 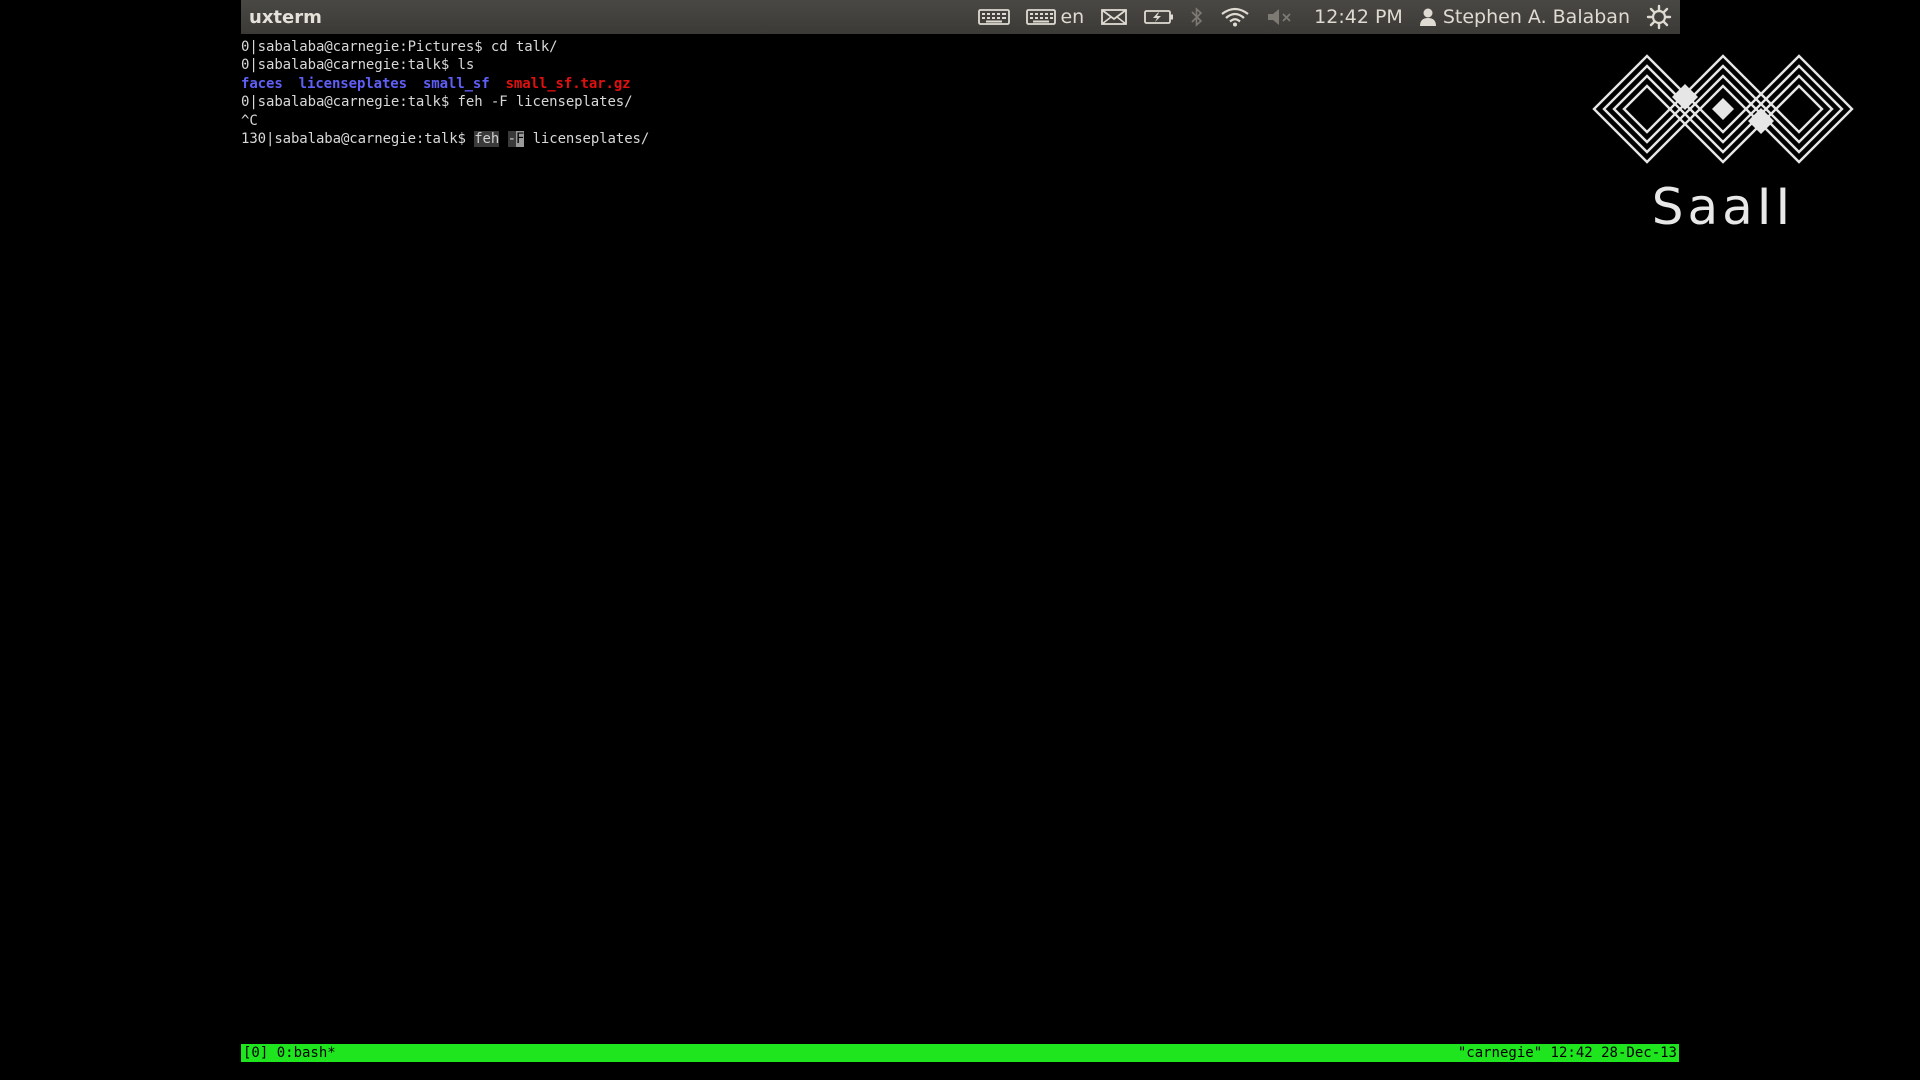 I want to click on keyboard-layout-icon, so click(x=1041, y=17).